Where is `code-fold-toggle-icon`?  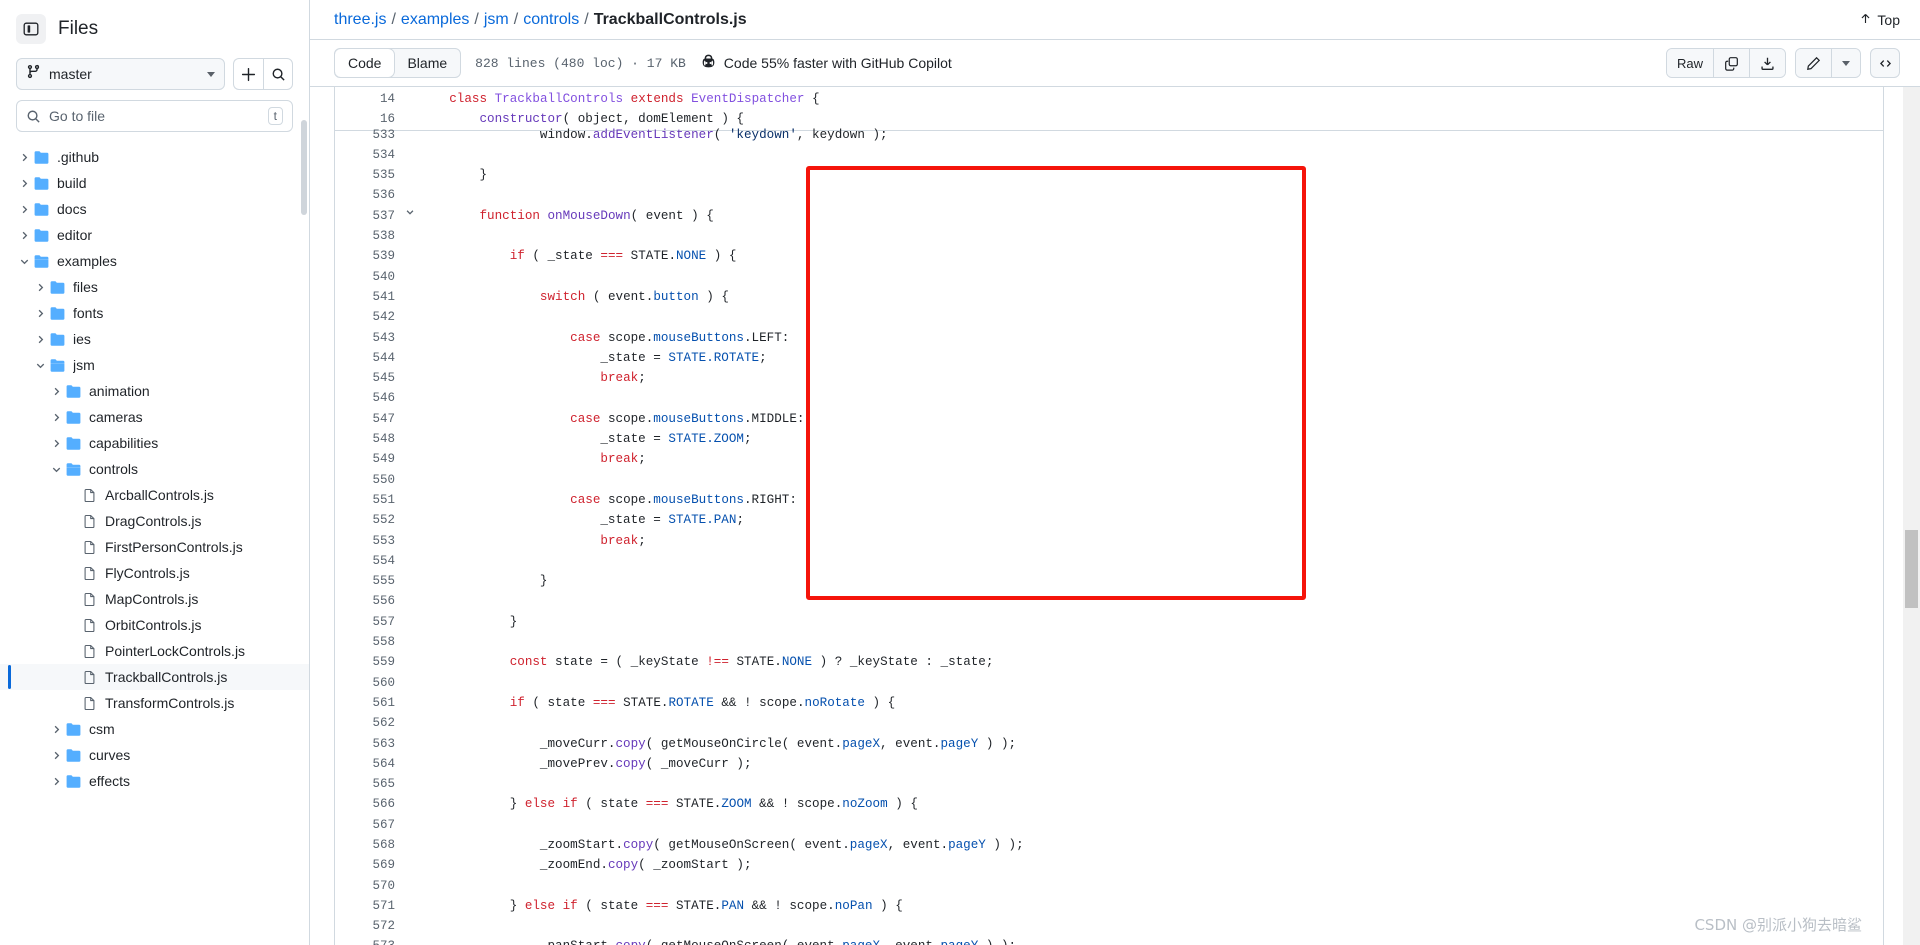
code-fold-toggle-icon is located at coordinates (410, 216).